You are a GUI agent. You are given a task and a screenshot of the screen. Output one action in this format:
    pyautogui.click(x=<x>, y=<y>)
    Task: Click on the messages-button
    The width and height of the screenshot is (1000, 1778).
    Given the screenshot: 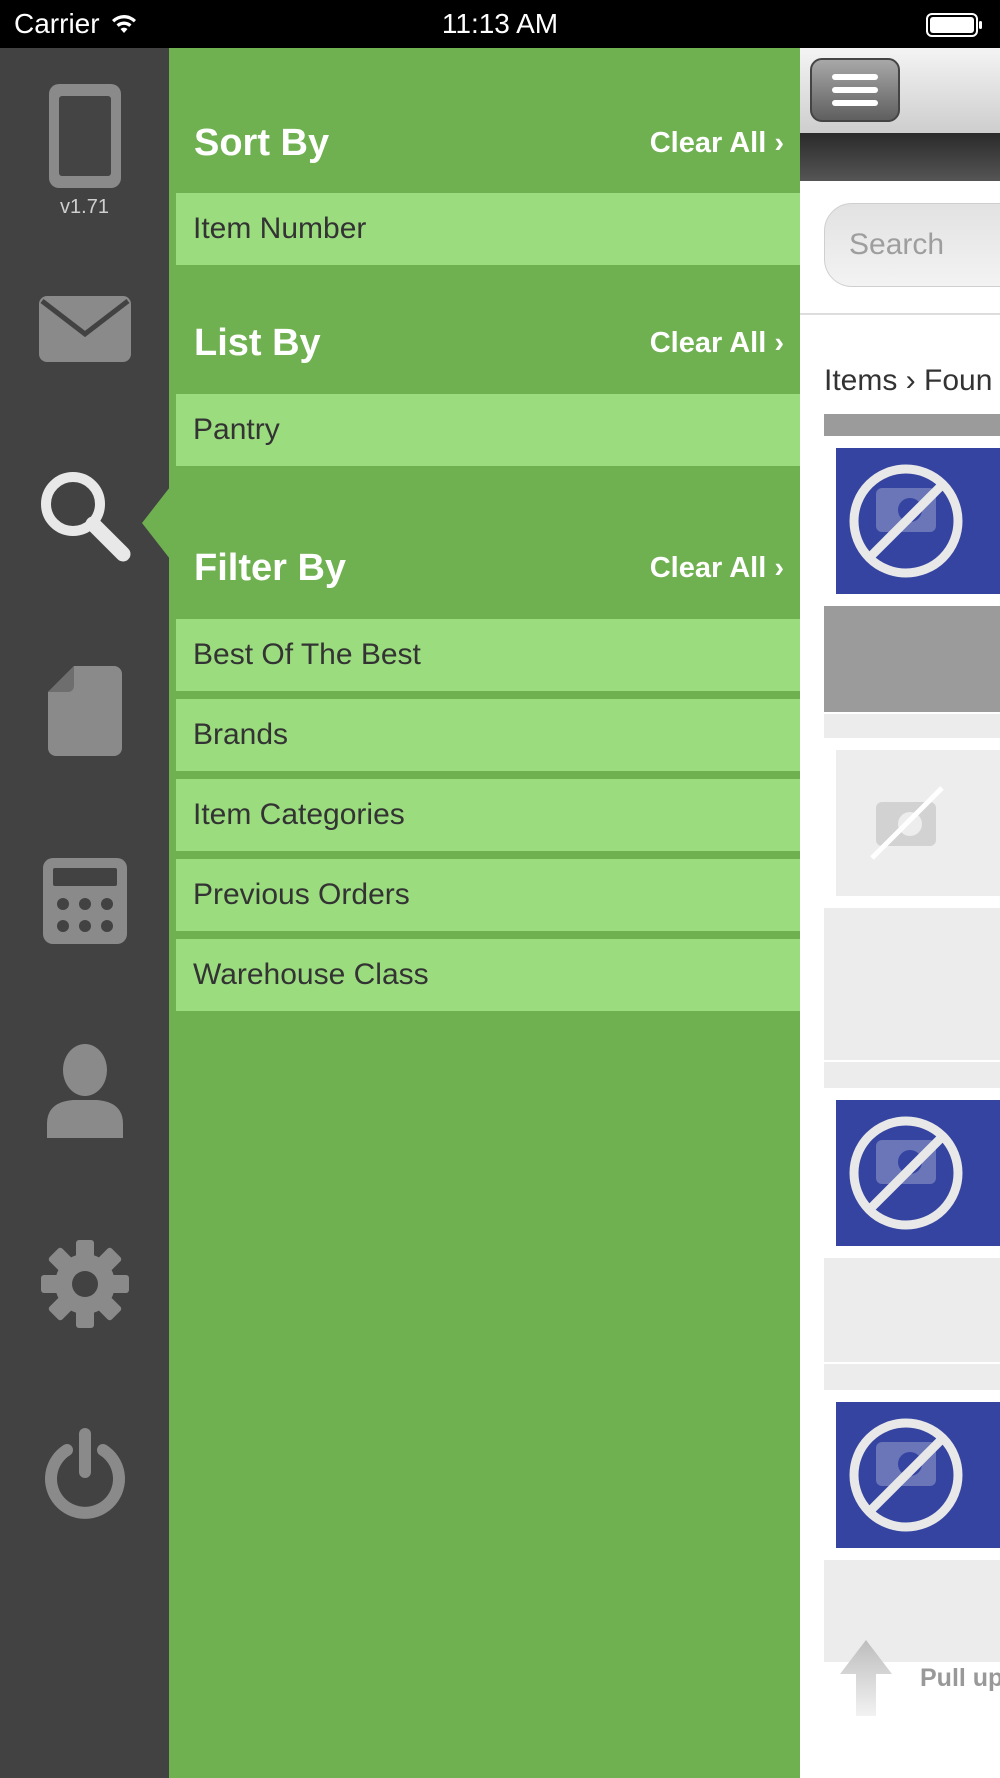 What is the action you would take?
    pyautogui.click(x=84, y=329)
    